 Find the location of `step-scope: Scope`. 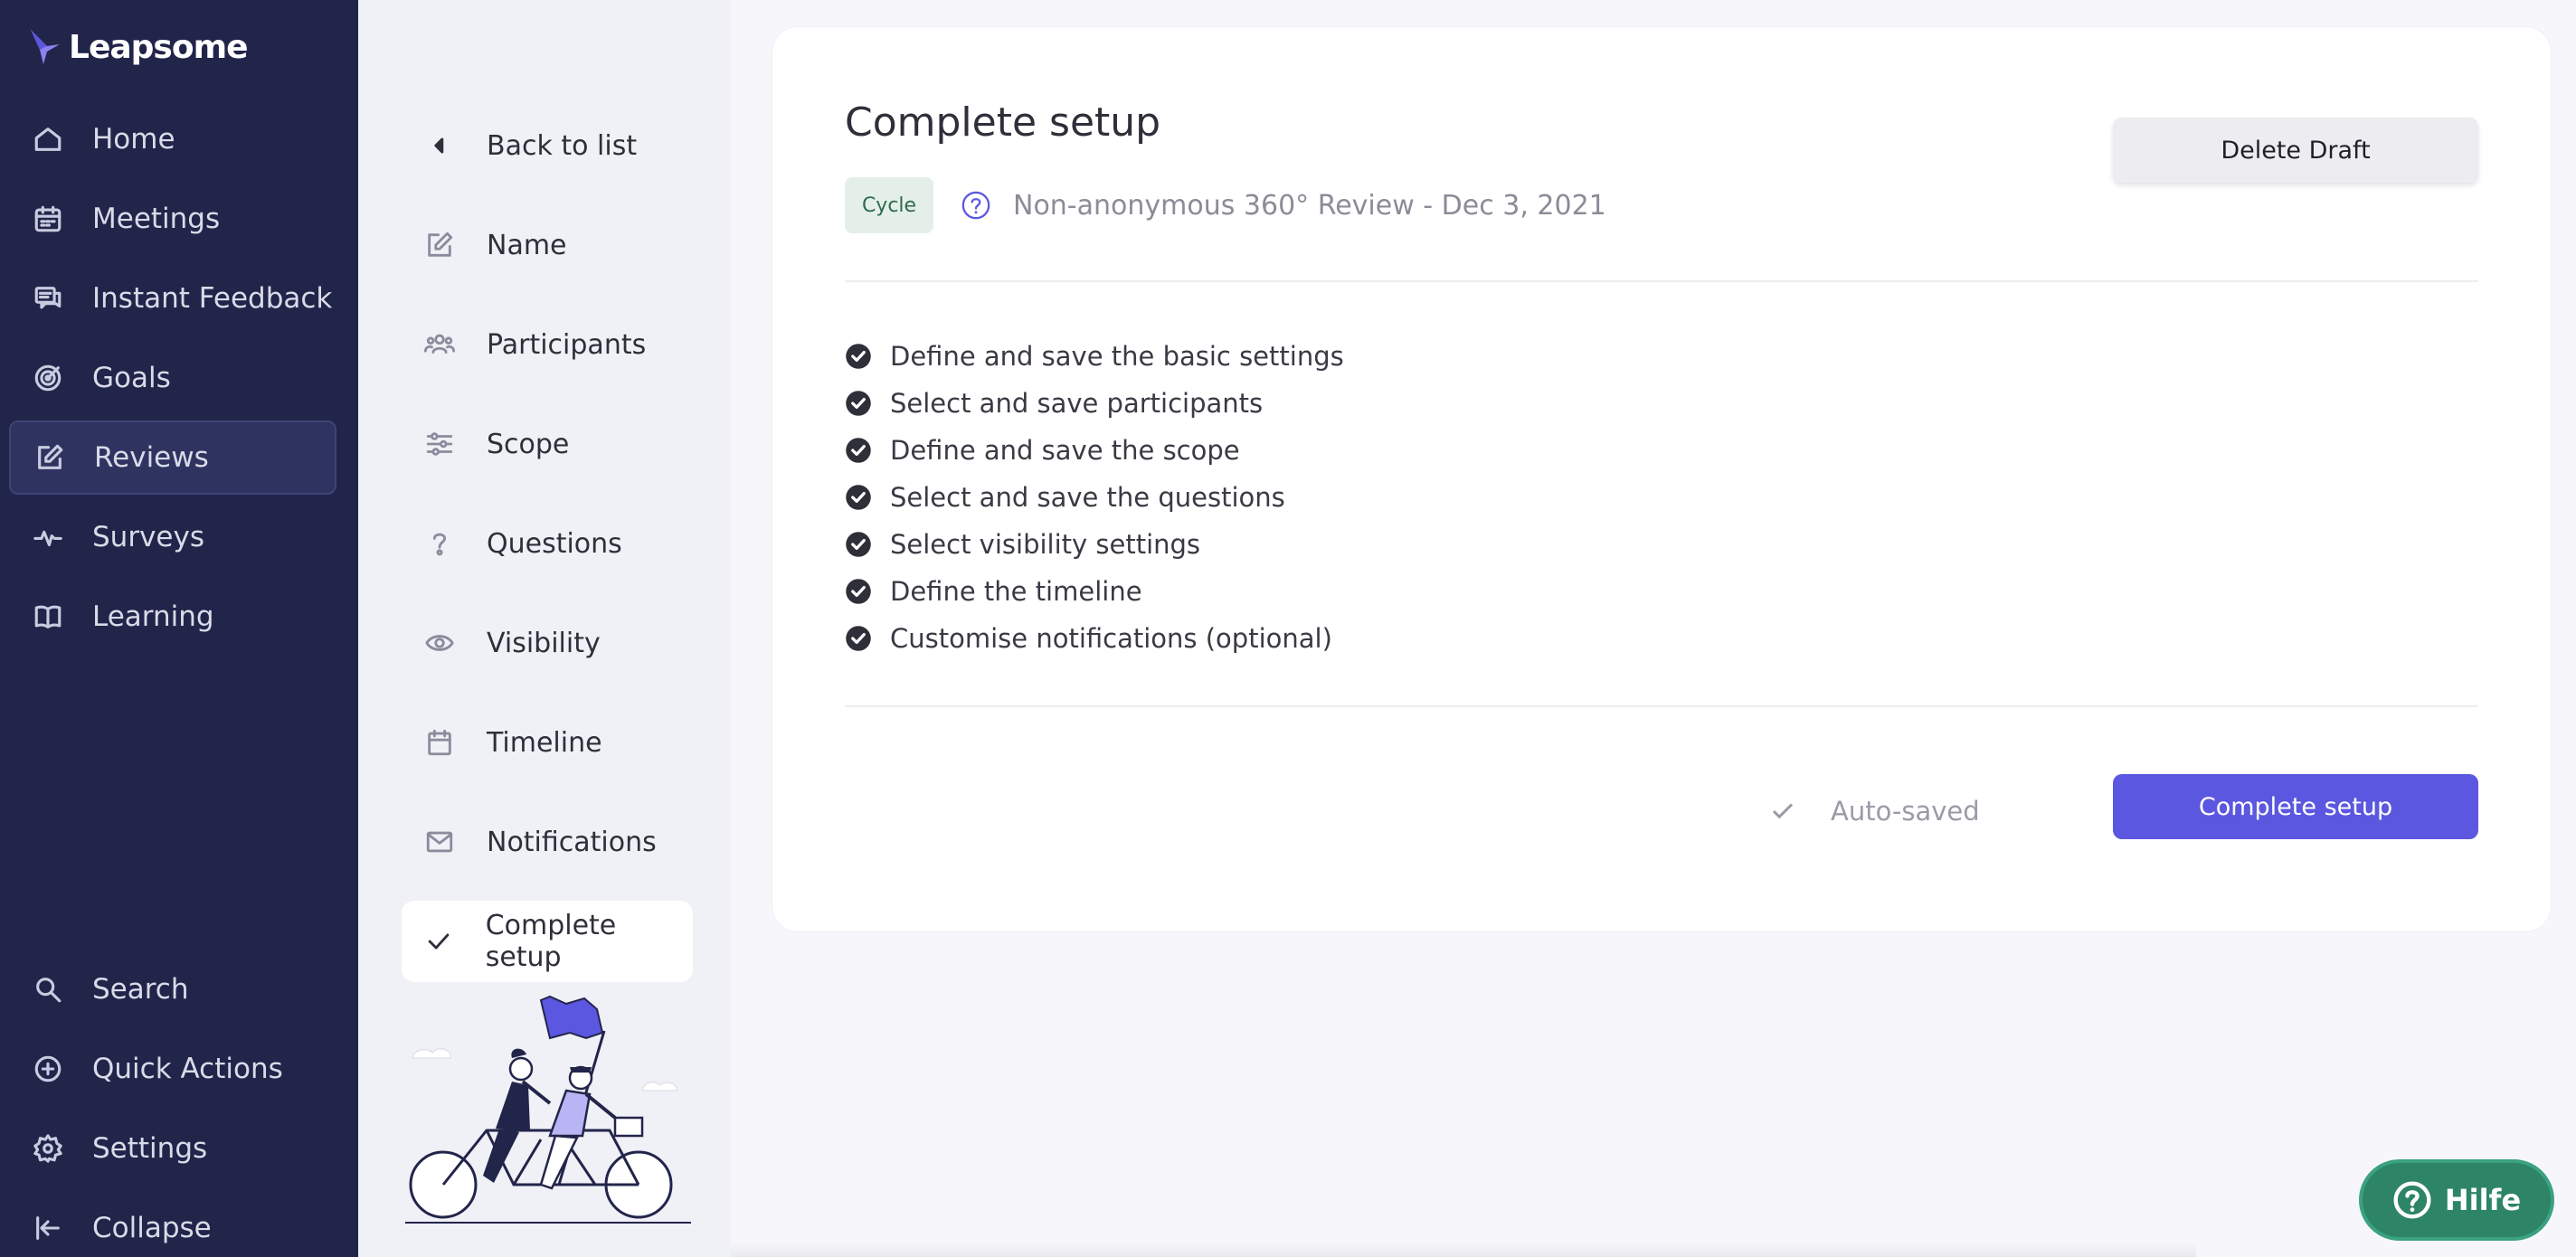

step-scope: Scope is located at coordinates (547, 444).